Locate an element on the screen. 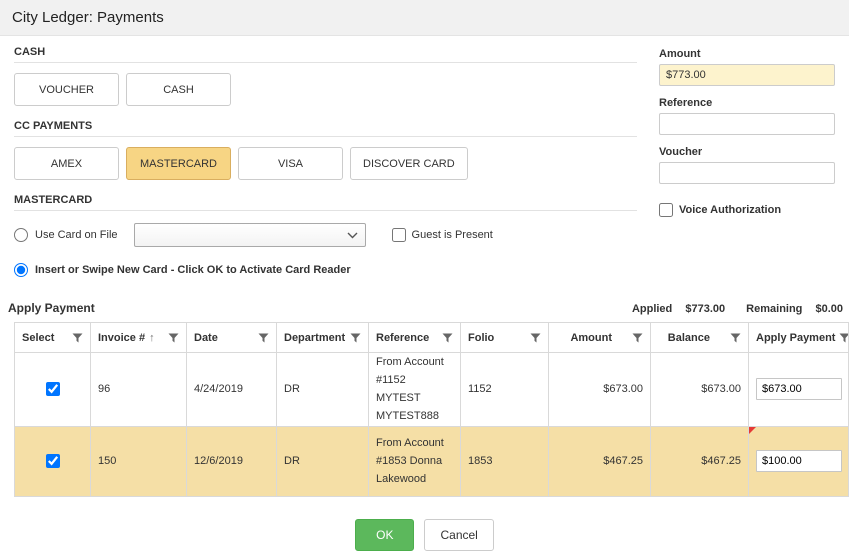 The width and height of the screenshot is (849, 551). column-header-balance: Balance is located at coordinates (688, 337).